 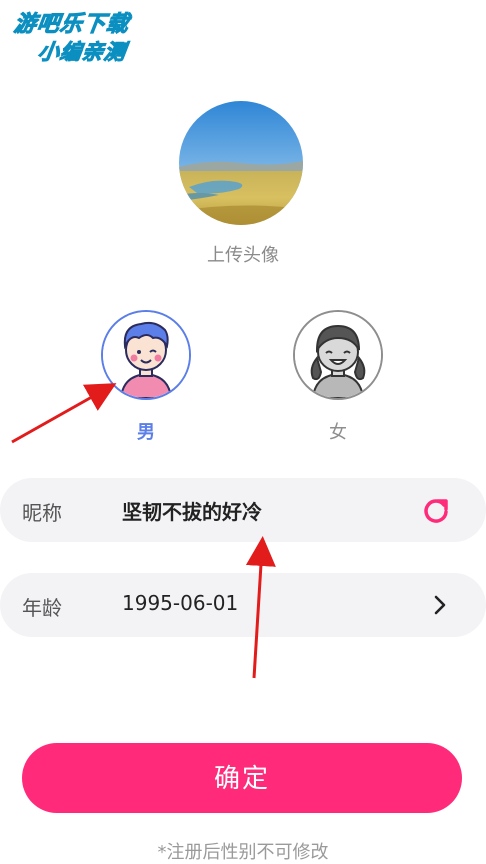 I want to click on female-avatar-icon, so click(x=338, y=355).